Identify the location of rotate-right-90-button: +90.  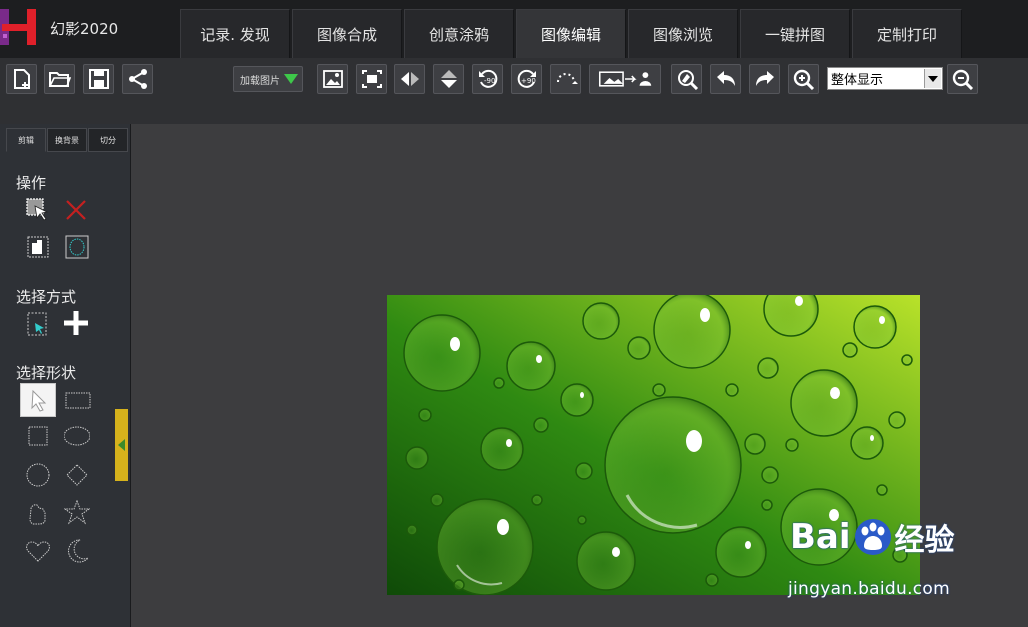
(526, 79).